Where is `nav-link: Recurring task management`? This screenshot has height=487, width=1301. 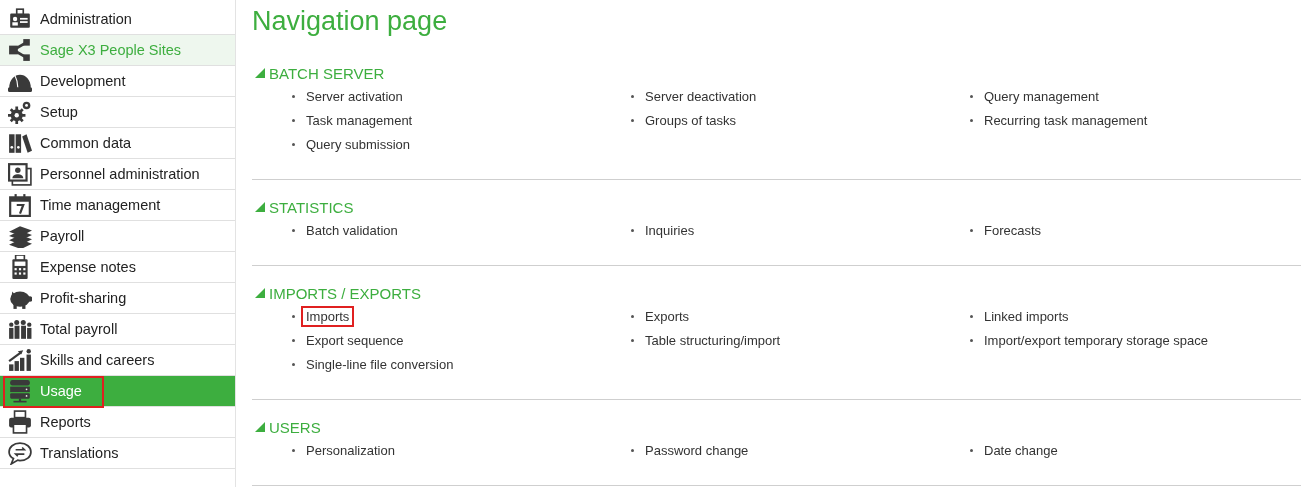 nav-link: Recurring task management is located at coordinates (1066, 120).